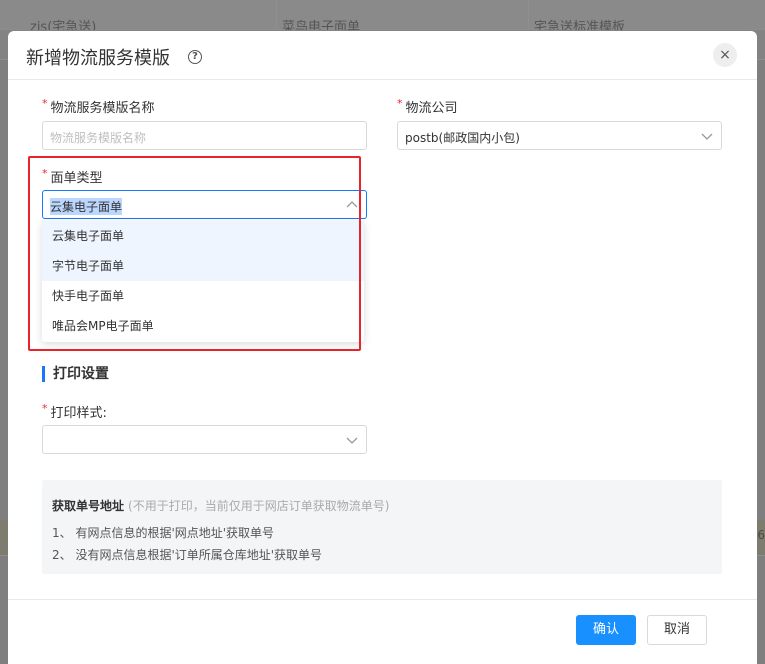 This screenshot has height=664, width=765. What do you see at coordinates (98, 58) in the screenshot?
I see `dialog-title: 新增物流服务模版` at bounding box center [98, 58].